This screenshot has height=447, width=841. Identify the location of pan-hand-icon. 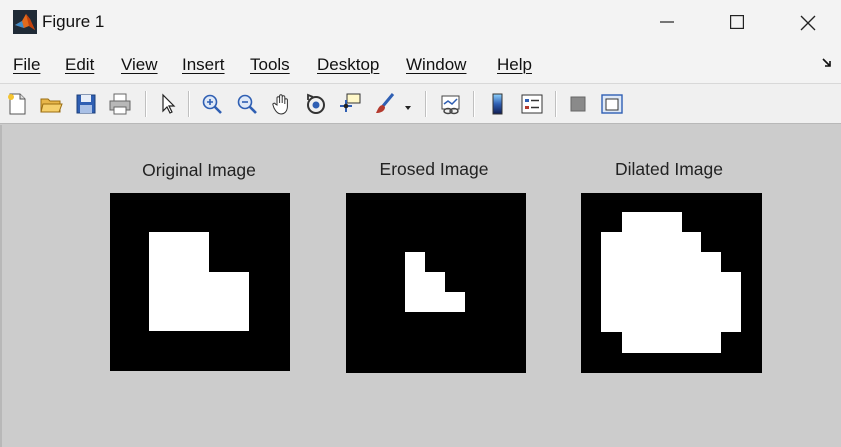
(282, 104).